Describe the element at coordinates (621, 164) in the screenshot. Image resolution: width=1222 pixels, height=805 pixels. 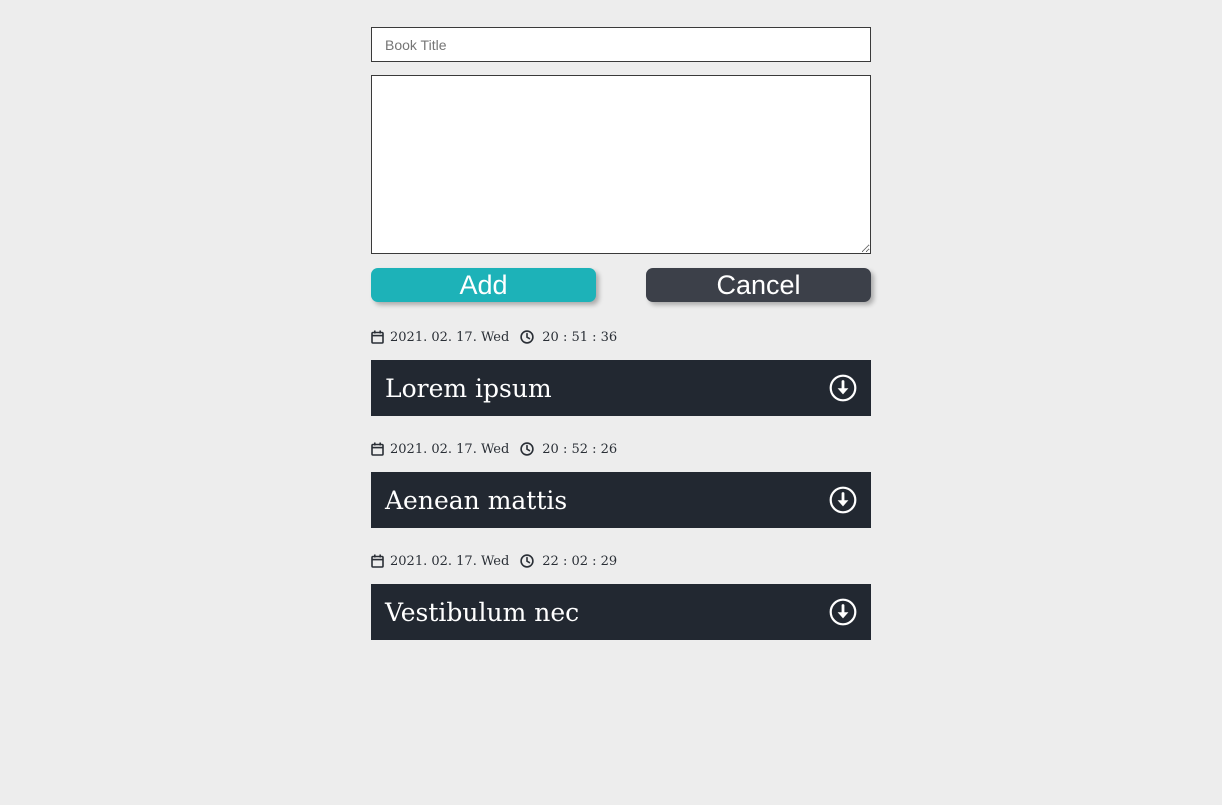
I see `book-note-textarea` at that location.